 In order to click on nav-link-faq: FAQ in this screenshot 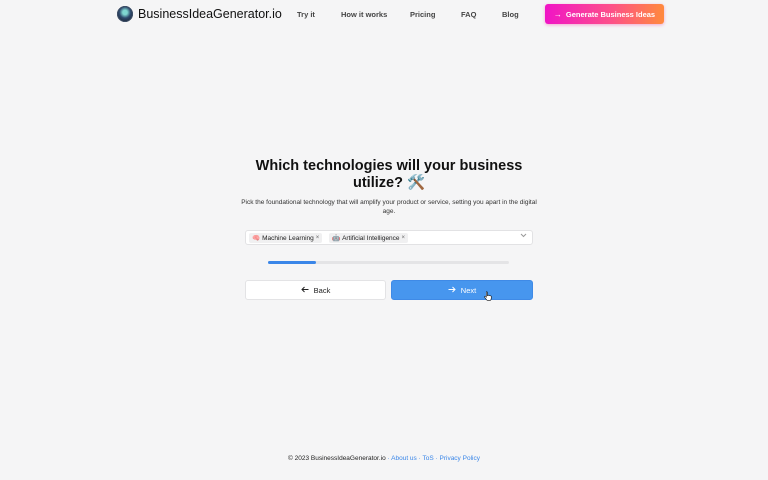, I will do `click(468, 14)`.